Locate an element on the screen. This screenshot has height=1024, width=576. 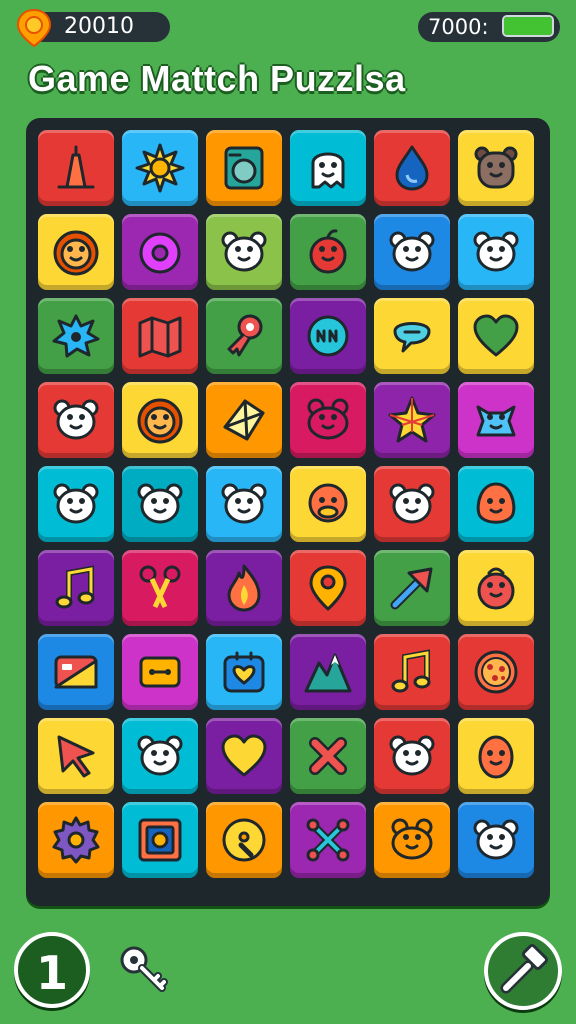
flame-icon is located at coordinates (244, 588).